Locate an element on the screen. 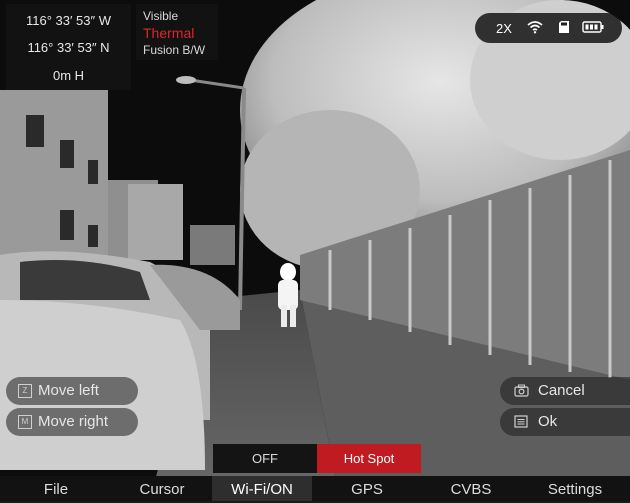  ok-button: Ok is located at coordinates (565, 422).